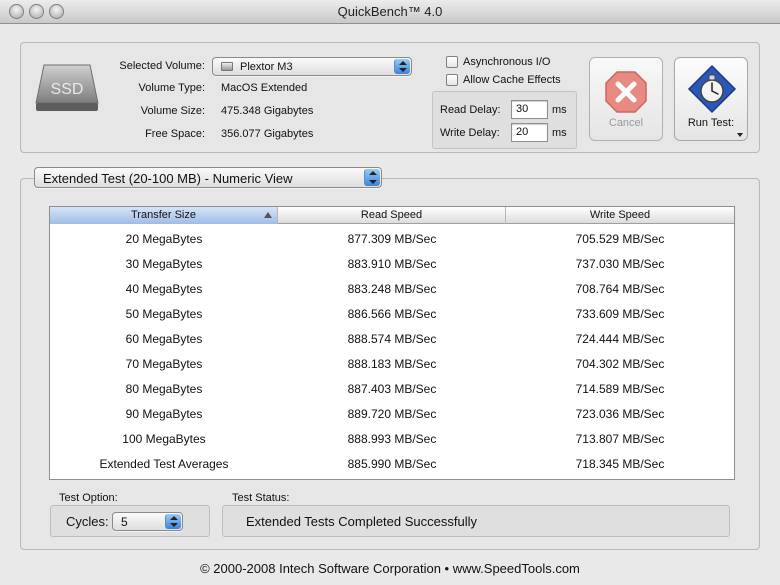  I want to click on cell-write-speed: 724.444 MB/Sec, so click(620, 339).